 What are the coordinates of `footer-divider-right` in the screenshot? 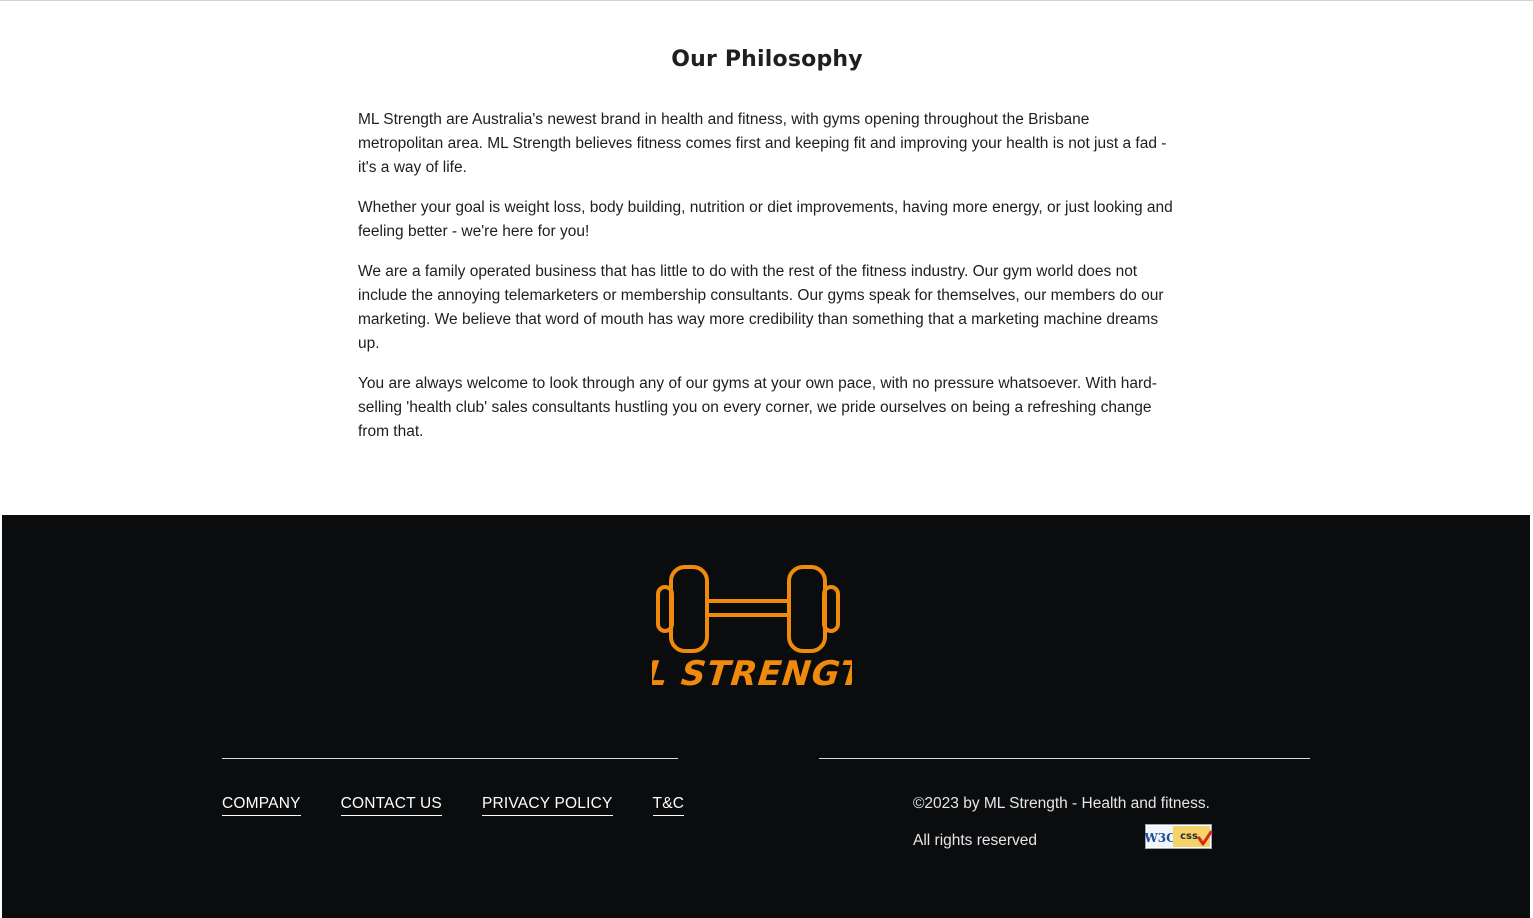 It's located at (1064, 758).